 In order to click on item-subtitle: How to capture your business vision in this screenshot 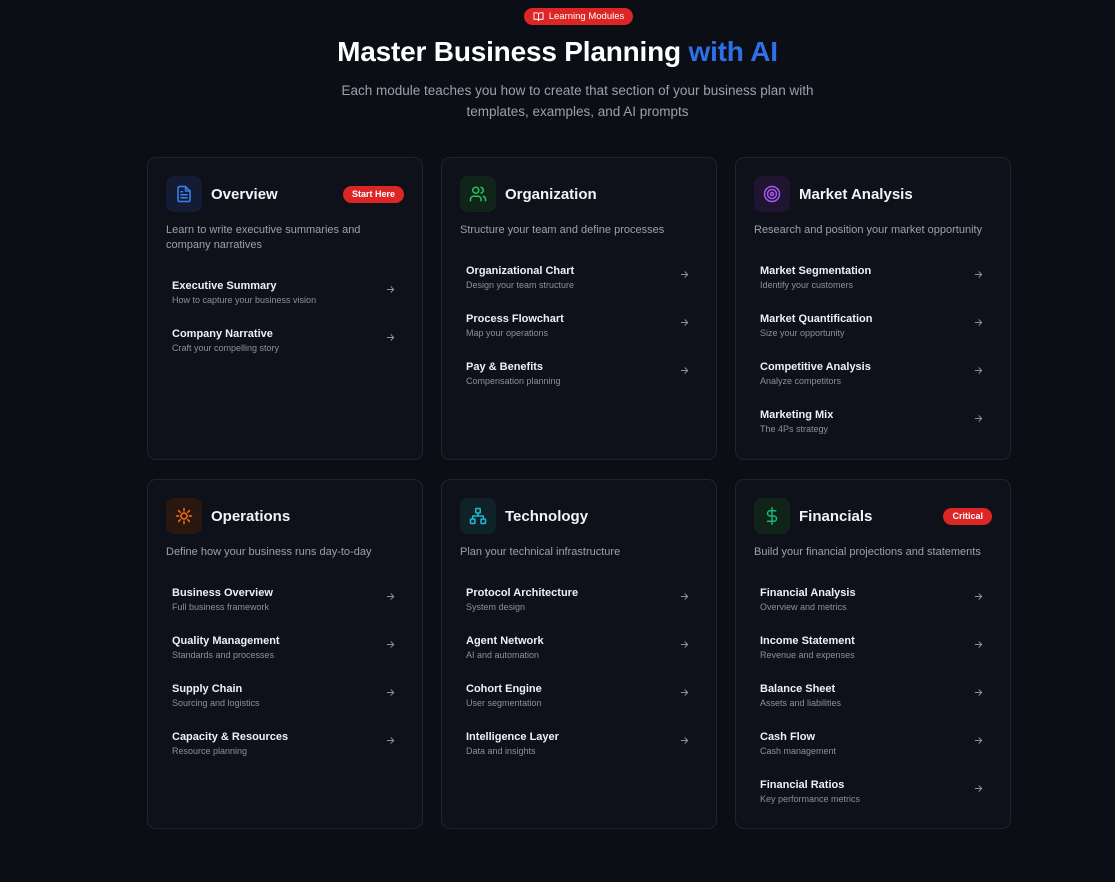, I will do `click(244, 300)`.